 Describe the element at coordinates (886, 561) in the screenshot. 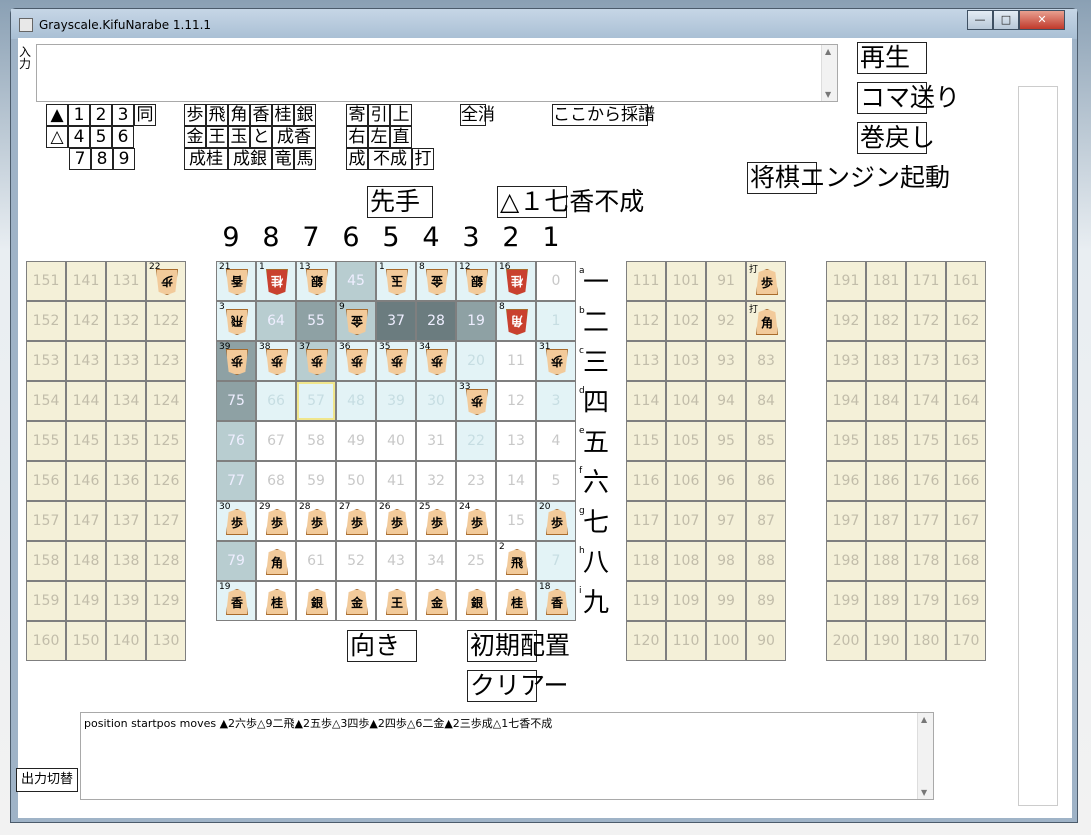

I see `stand-cell: 188` at that location.